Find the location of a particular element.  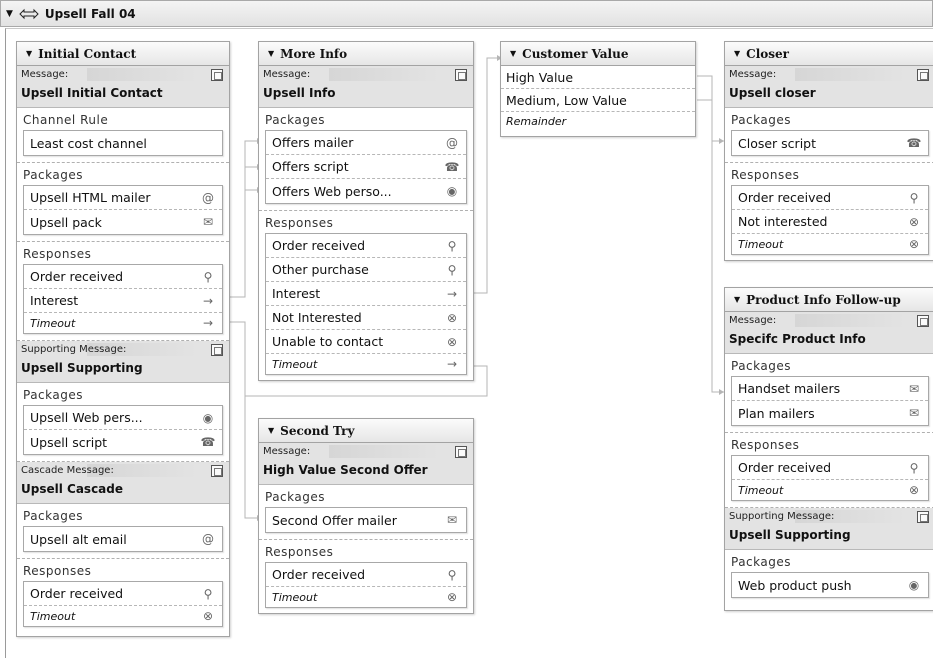

package-item: Offers Web perso... ◉ is located at coordinates (366, 191).